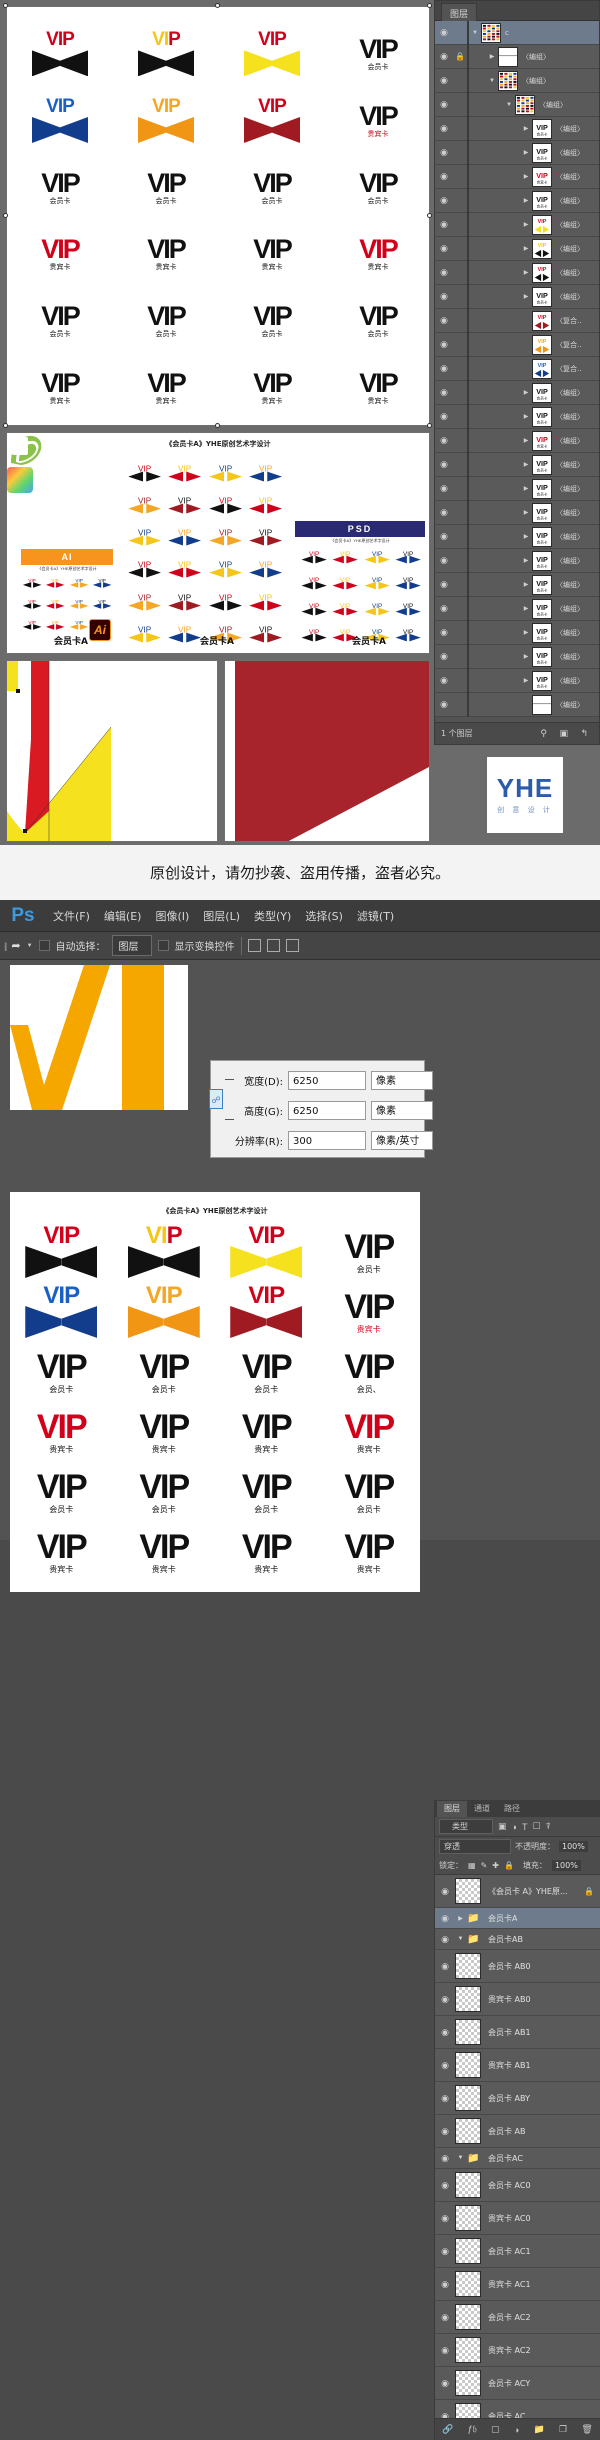 The height and width of the screenshot is (2440, 600). Describe the element at coordinates (402, 1080) in the screenshot. I see `width-unit-dropdown: 像素` at that location.